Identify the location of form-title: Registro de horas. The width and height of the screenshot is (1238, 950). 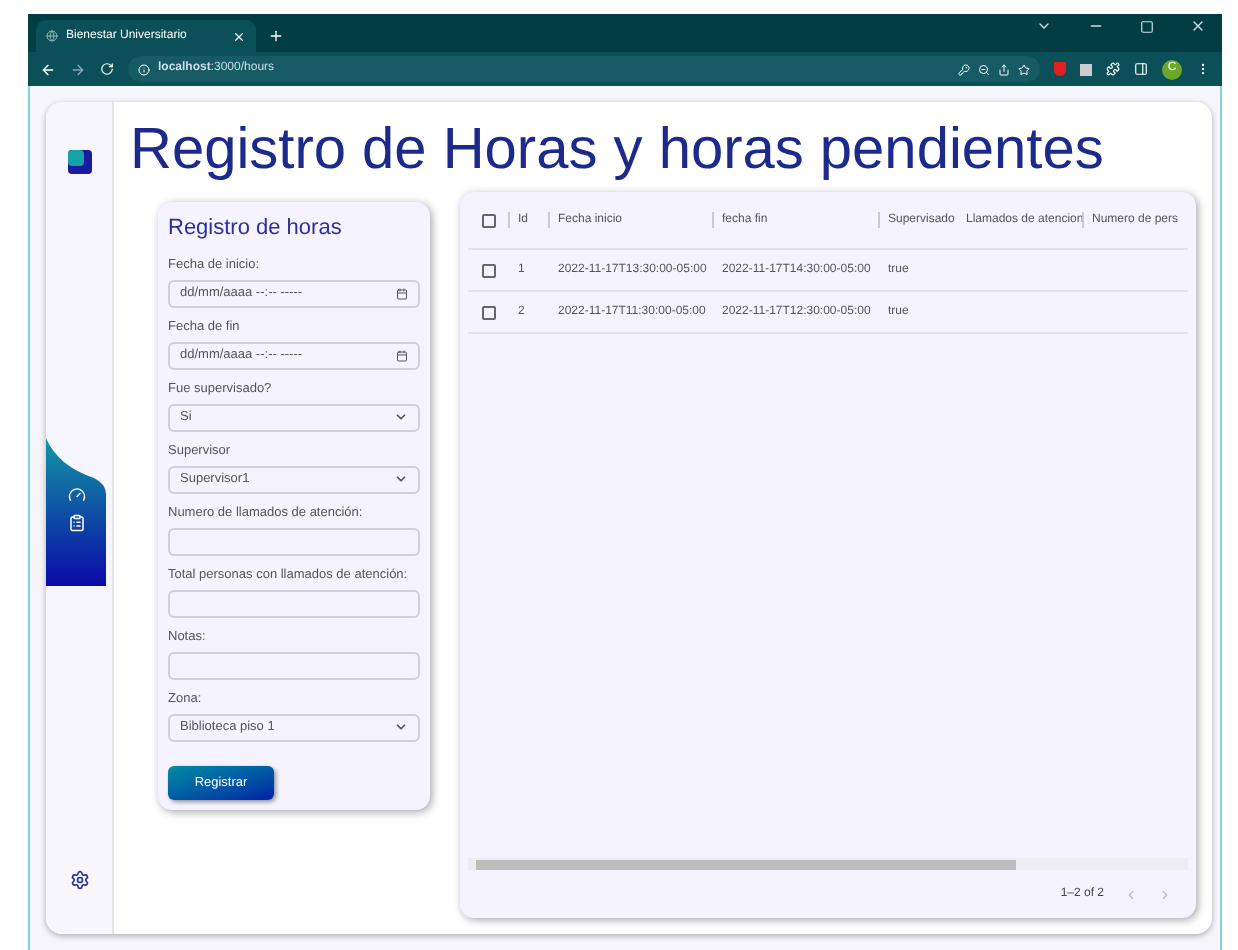
(256, 229).